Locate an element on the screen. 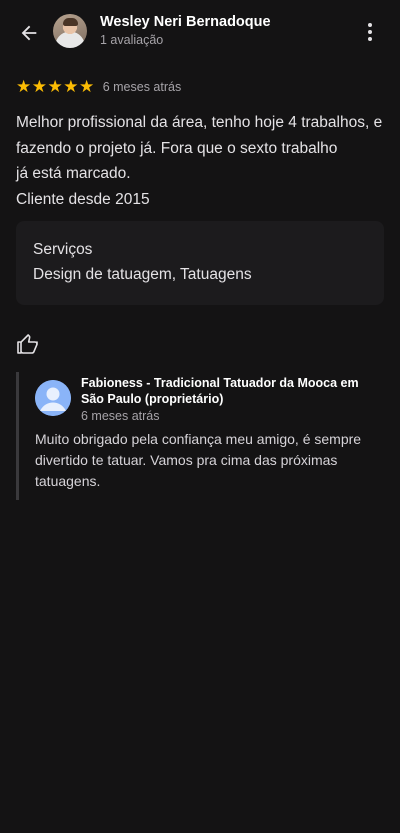  star-rating: ★★★★★ is located at coordinates (55, 86).